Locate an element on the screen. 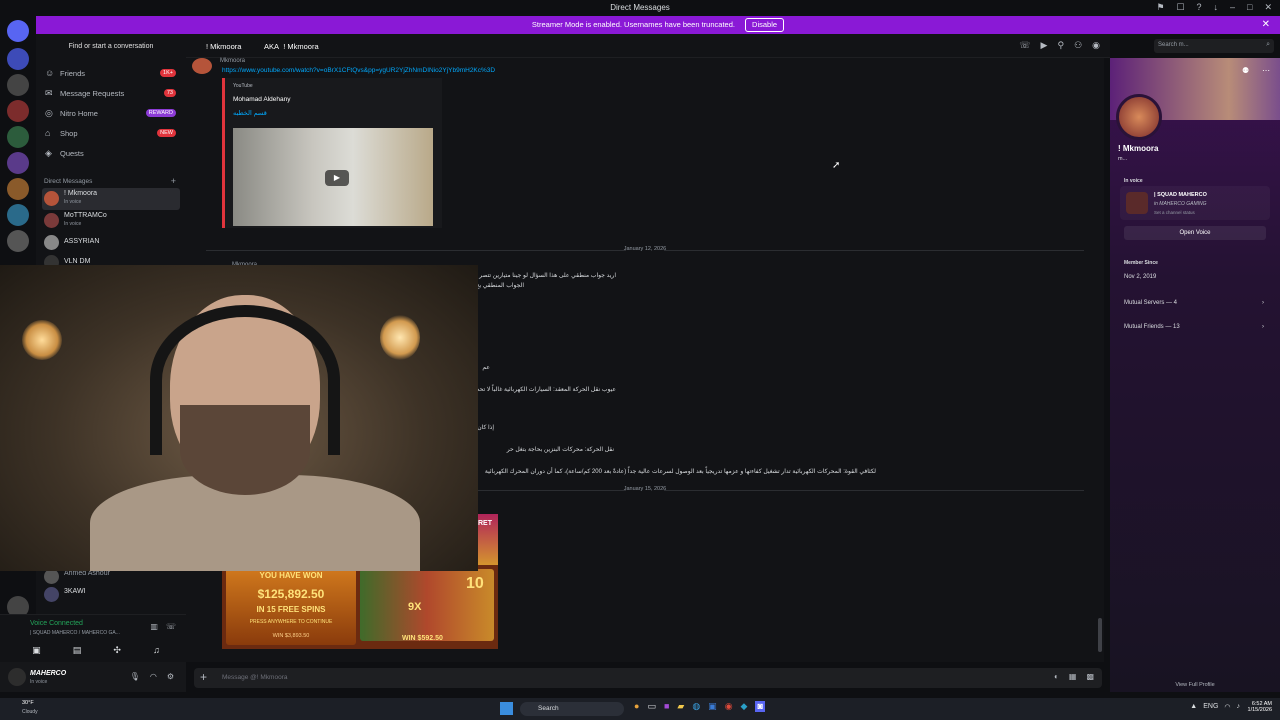 Image resolution: width=1280 pixels, height=720 pixels. nav-friends: ☺ Friends 1K+ is located at coordinates (111, 74).